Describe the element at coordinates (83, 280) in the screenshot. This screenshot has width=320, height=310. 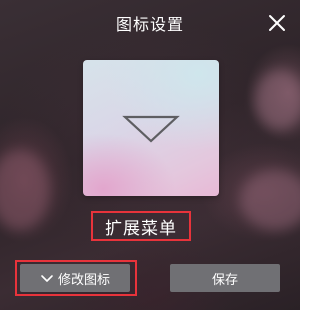
I see `edit-icon-label: 修改图标` at that location.